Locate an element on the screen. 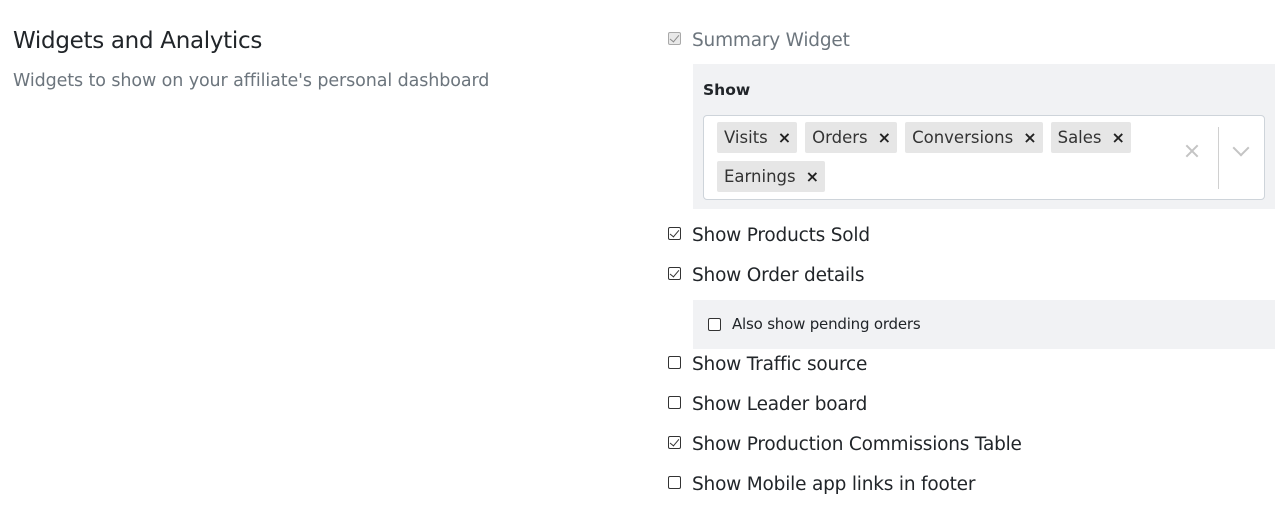  traffic-source-checkbox is located at coordinates (674, 362).